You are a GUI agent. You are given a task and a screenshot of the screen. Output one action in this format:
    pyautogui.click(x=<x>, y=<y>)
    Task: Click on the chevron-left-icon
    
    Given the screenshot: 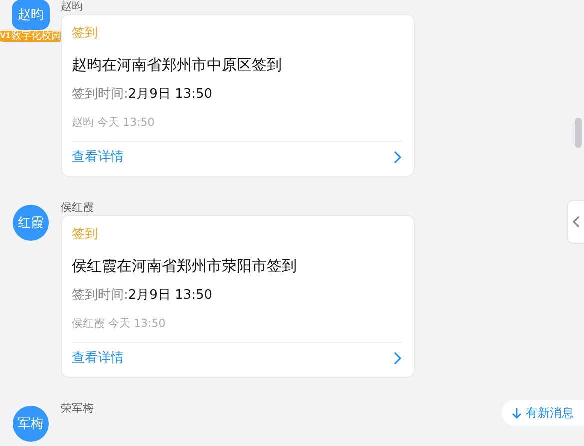 What is the action you would take?
    pyautogui.click(x=576, y=222)
    